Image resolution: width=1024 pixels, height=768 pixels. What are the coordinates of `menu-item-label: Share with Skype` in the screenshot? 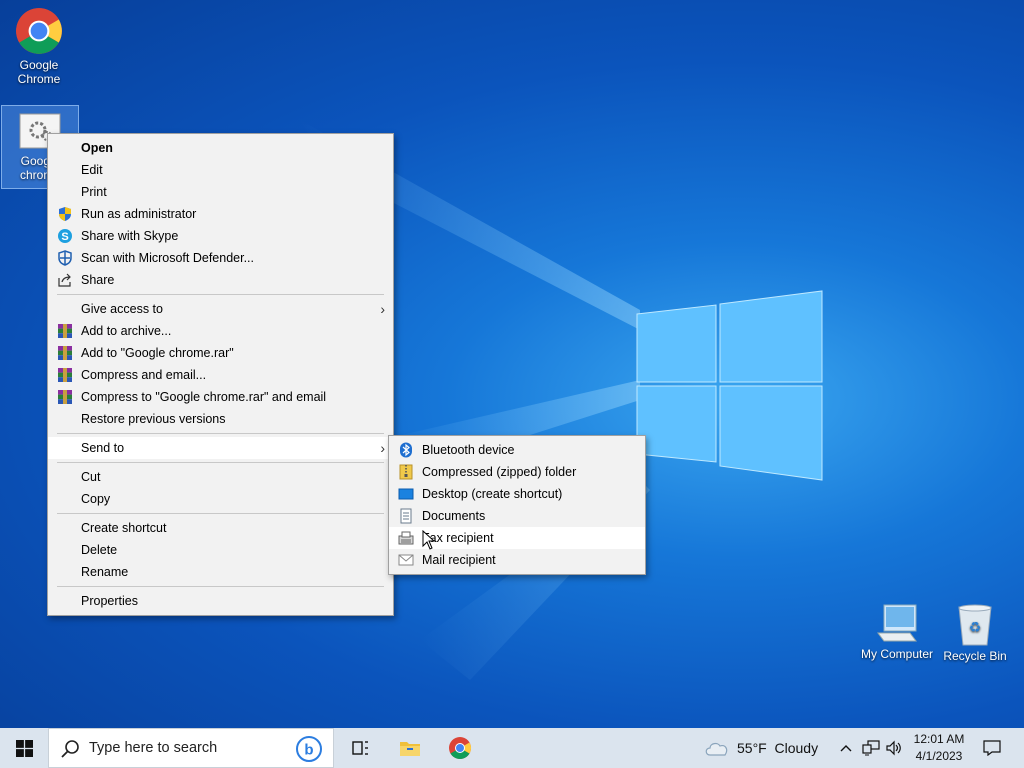 It's located at (130, 236).